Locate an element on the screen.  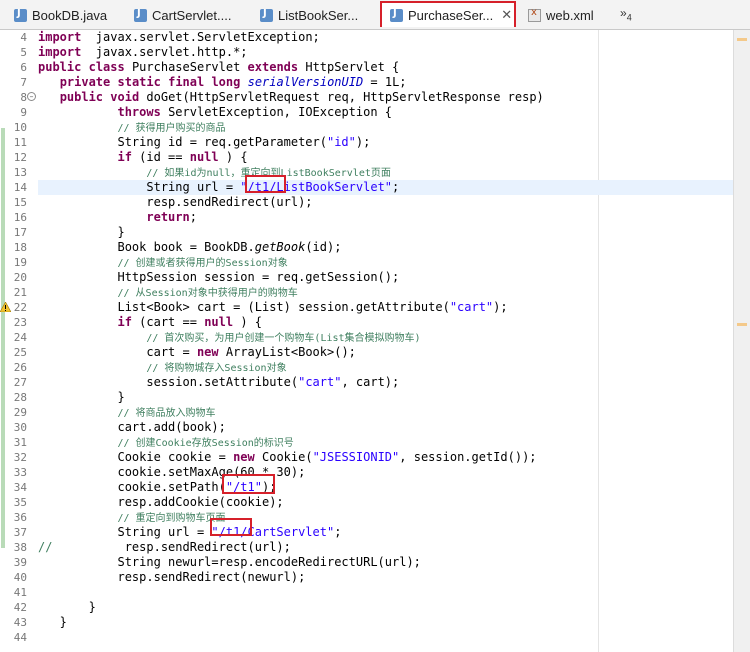
chevron-double-right-icon: » is located at coordinates (623, 13).